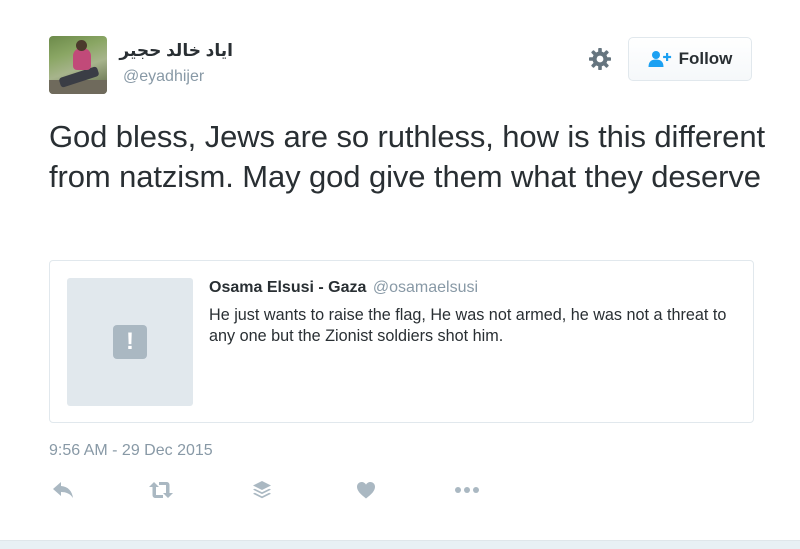 The image size is (800, 549). I want to click on tweet-timestamp: 9:56 AM - 29 Dec 2015, so click(131, 451).